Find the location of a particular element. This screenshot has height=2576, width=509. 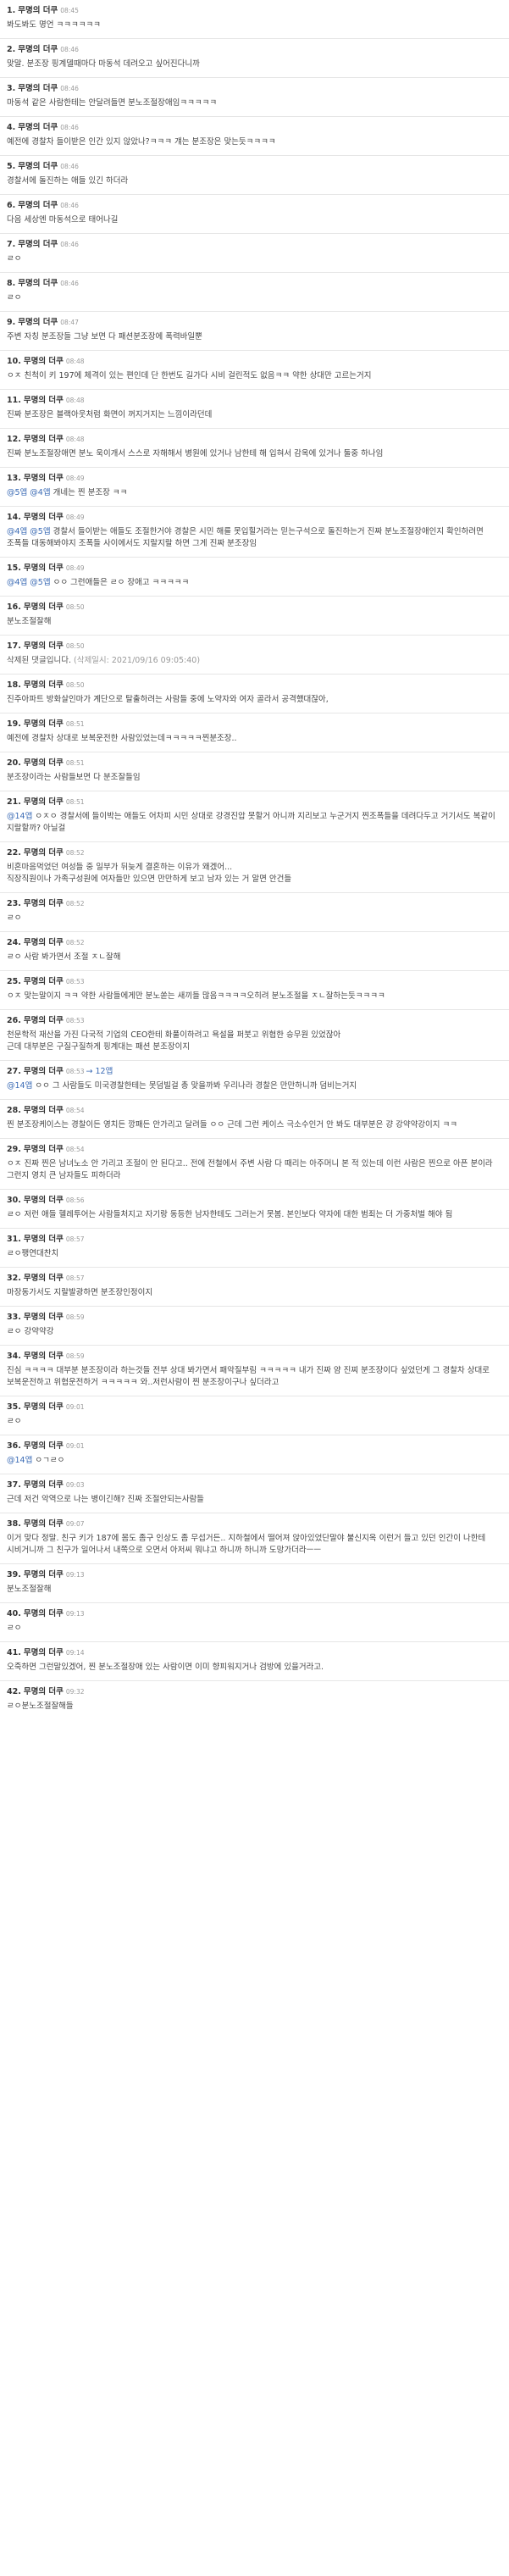

comment-number: 23. is located at coordinates (14, 903).